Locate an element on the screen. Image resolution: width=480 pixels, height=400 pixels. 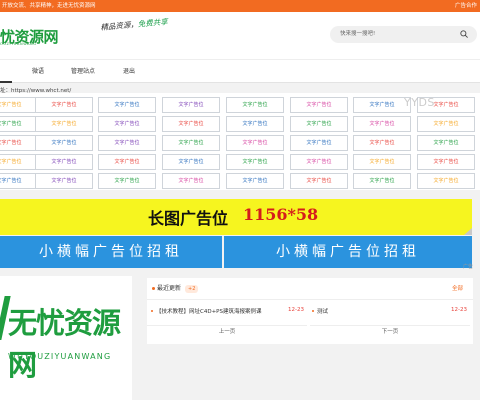
view-all-link: 全部 is located at coordinates (457, 289).